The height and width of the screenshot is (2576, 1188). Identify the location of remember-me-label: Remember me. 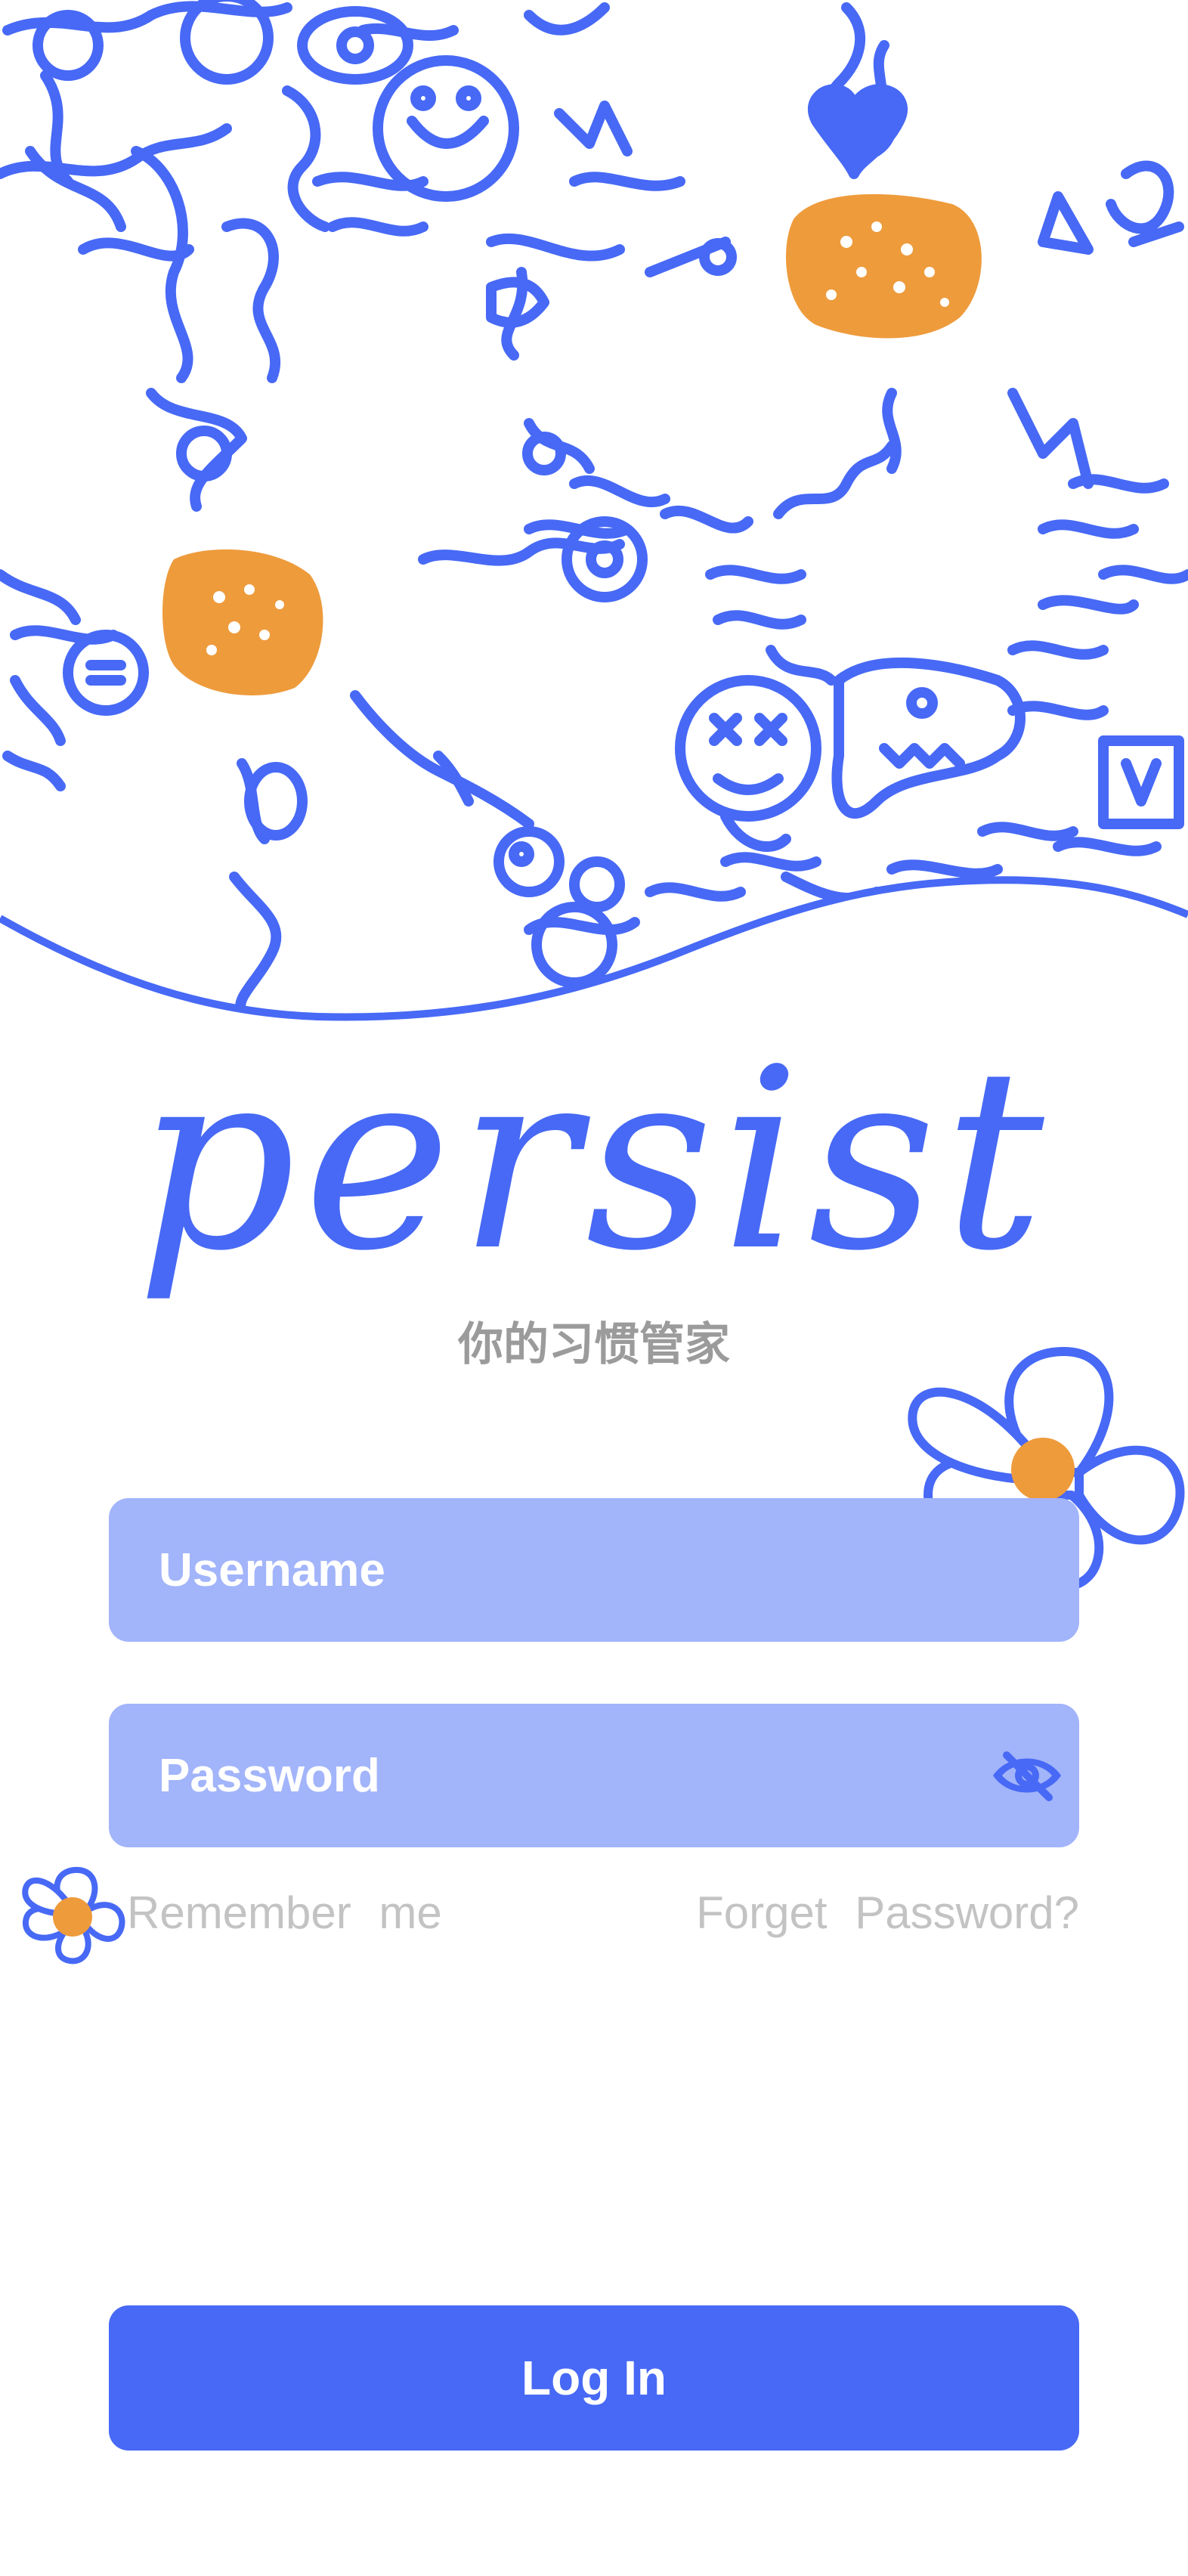
(284, 1913).